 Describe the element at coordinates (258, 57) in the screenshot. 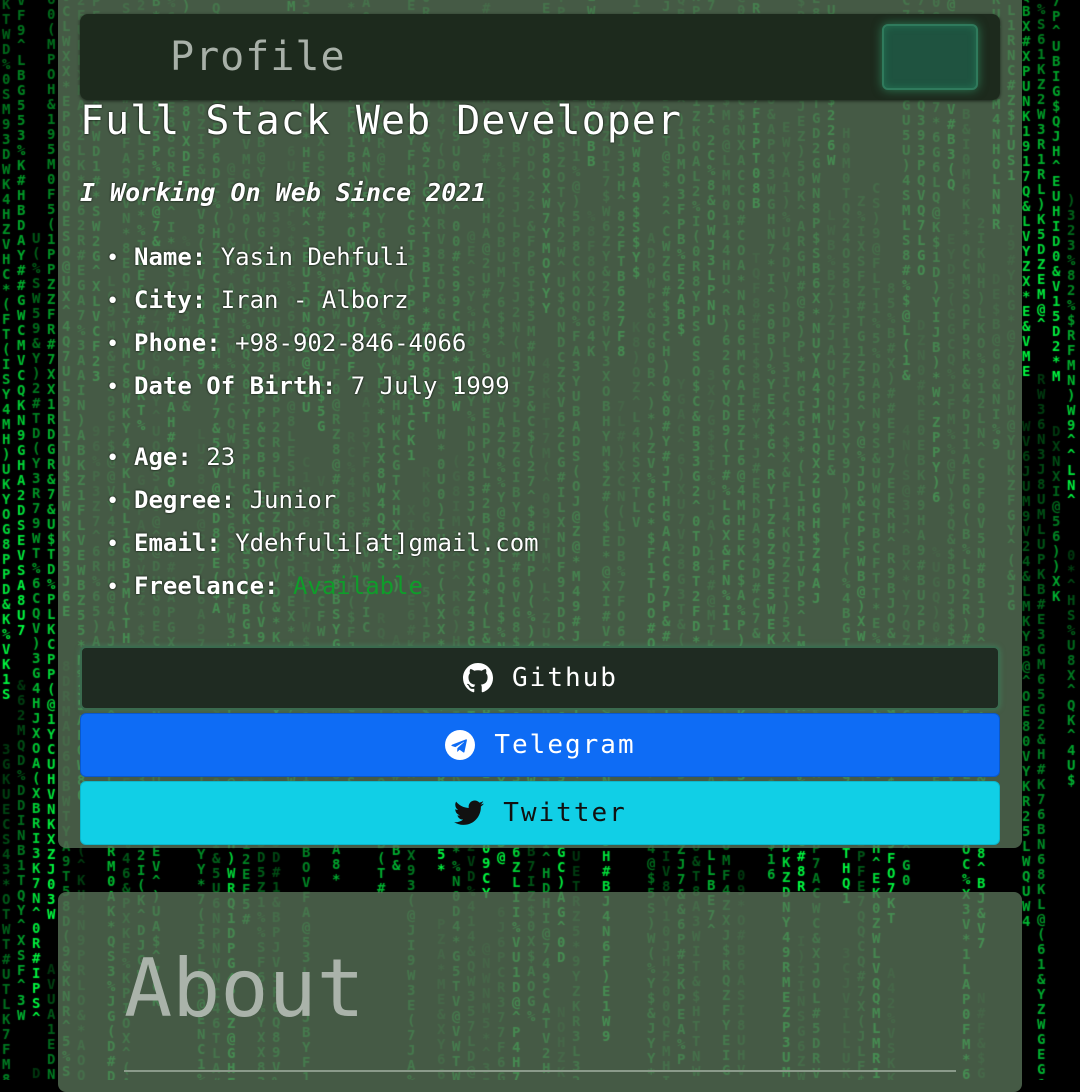

I see `profile-header-title: Profile` at that location.